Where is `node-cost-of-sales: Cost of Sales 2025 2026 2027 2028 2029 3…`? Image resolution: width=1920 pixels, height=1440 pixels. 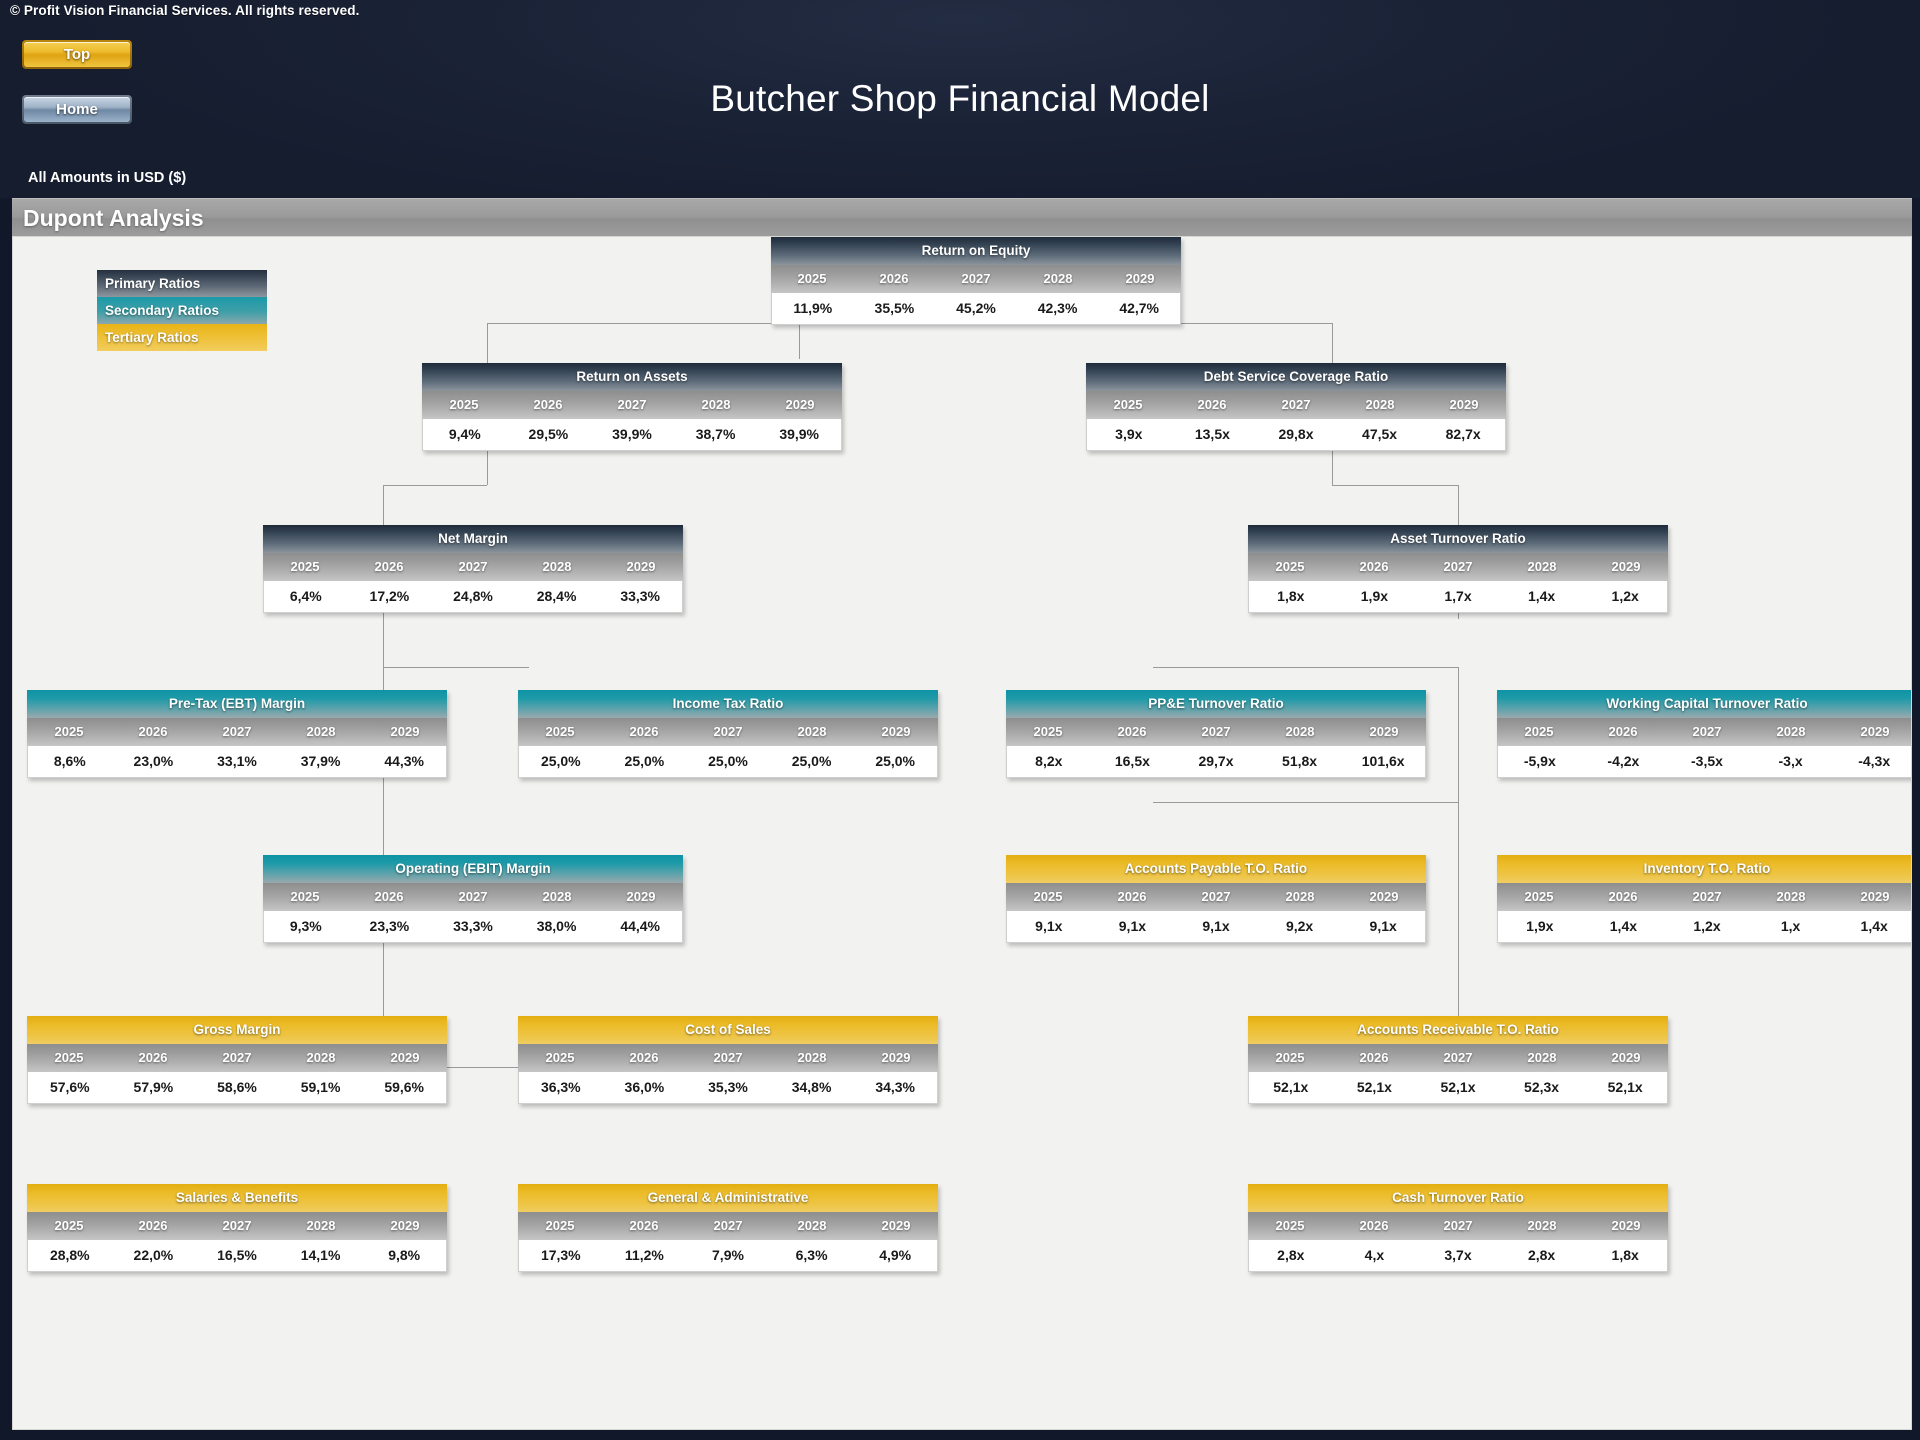
node-cost-of-sales: Cost of Sales 2025 2026 2027 2028 2029 3… is located at coordinates (728, 1060).